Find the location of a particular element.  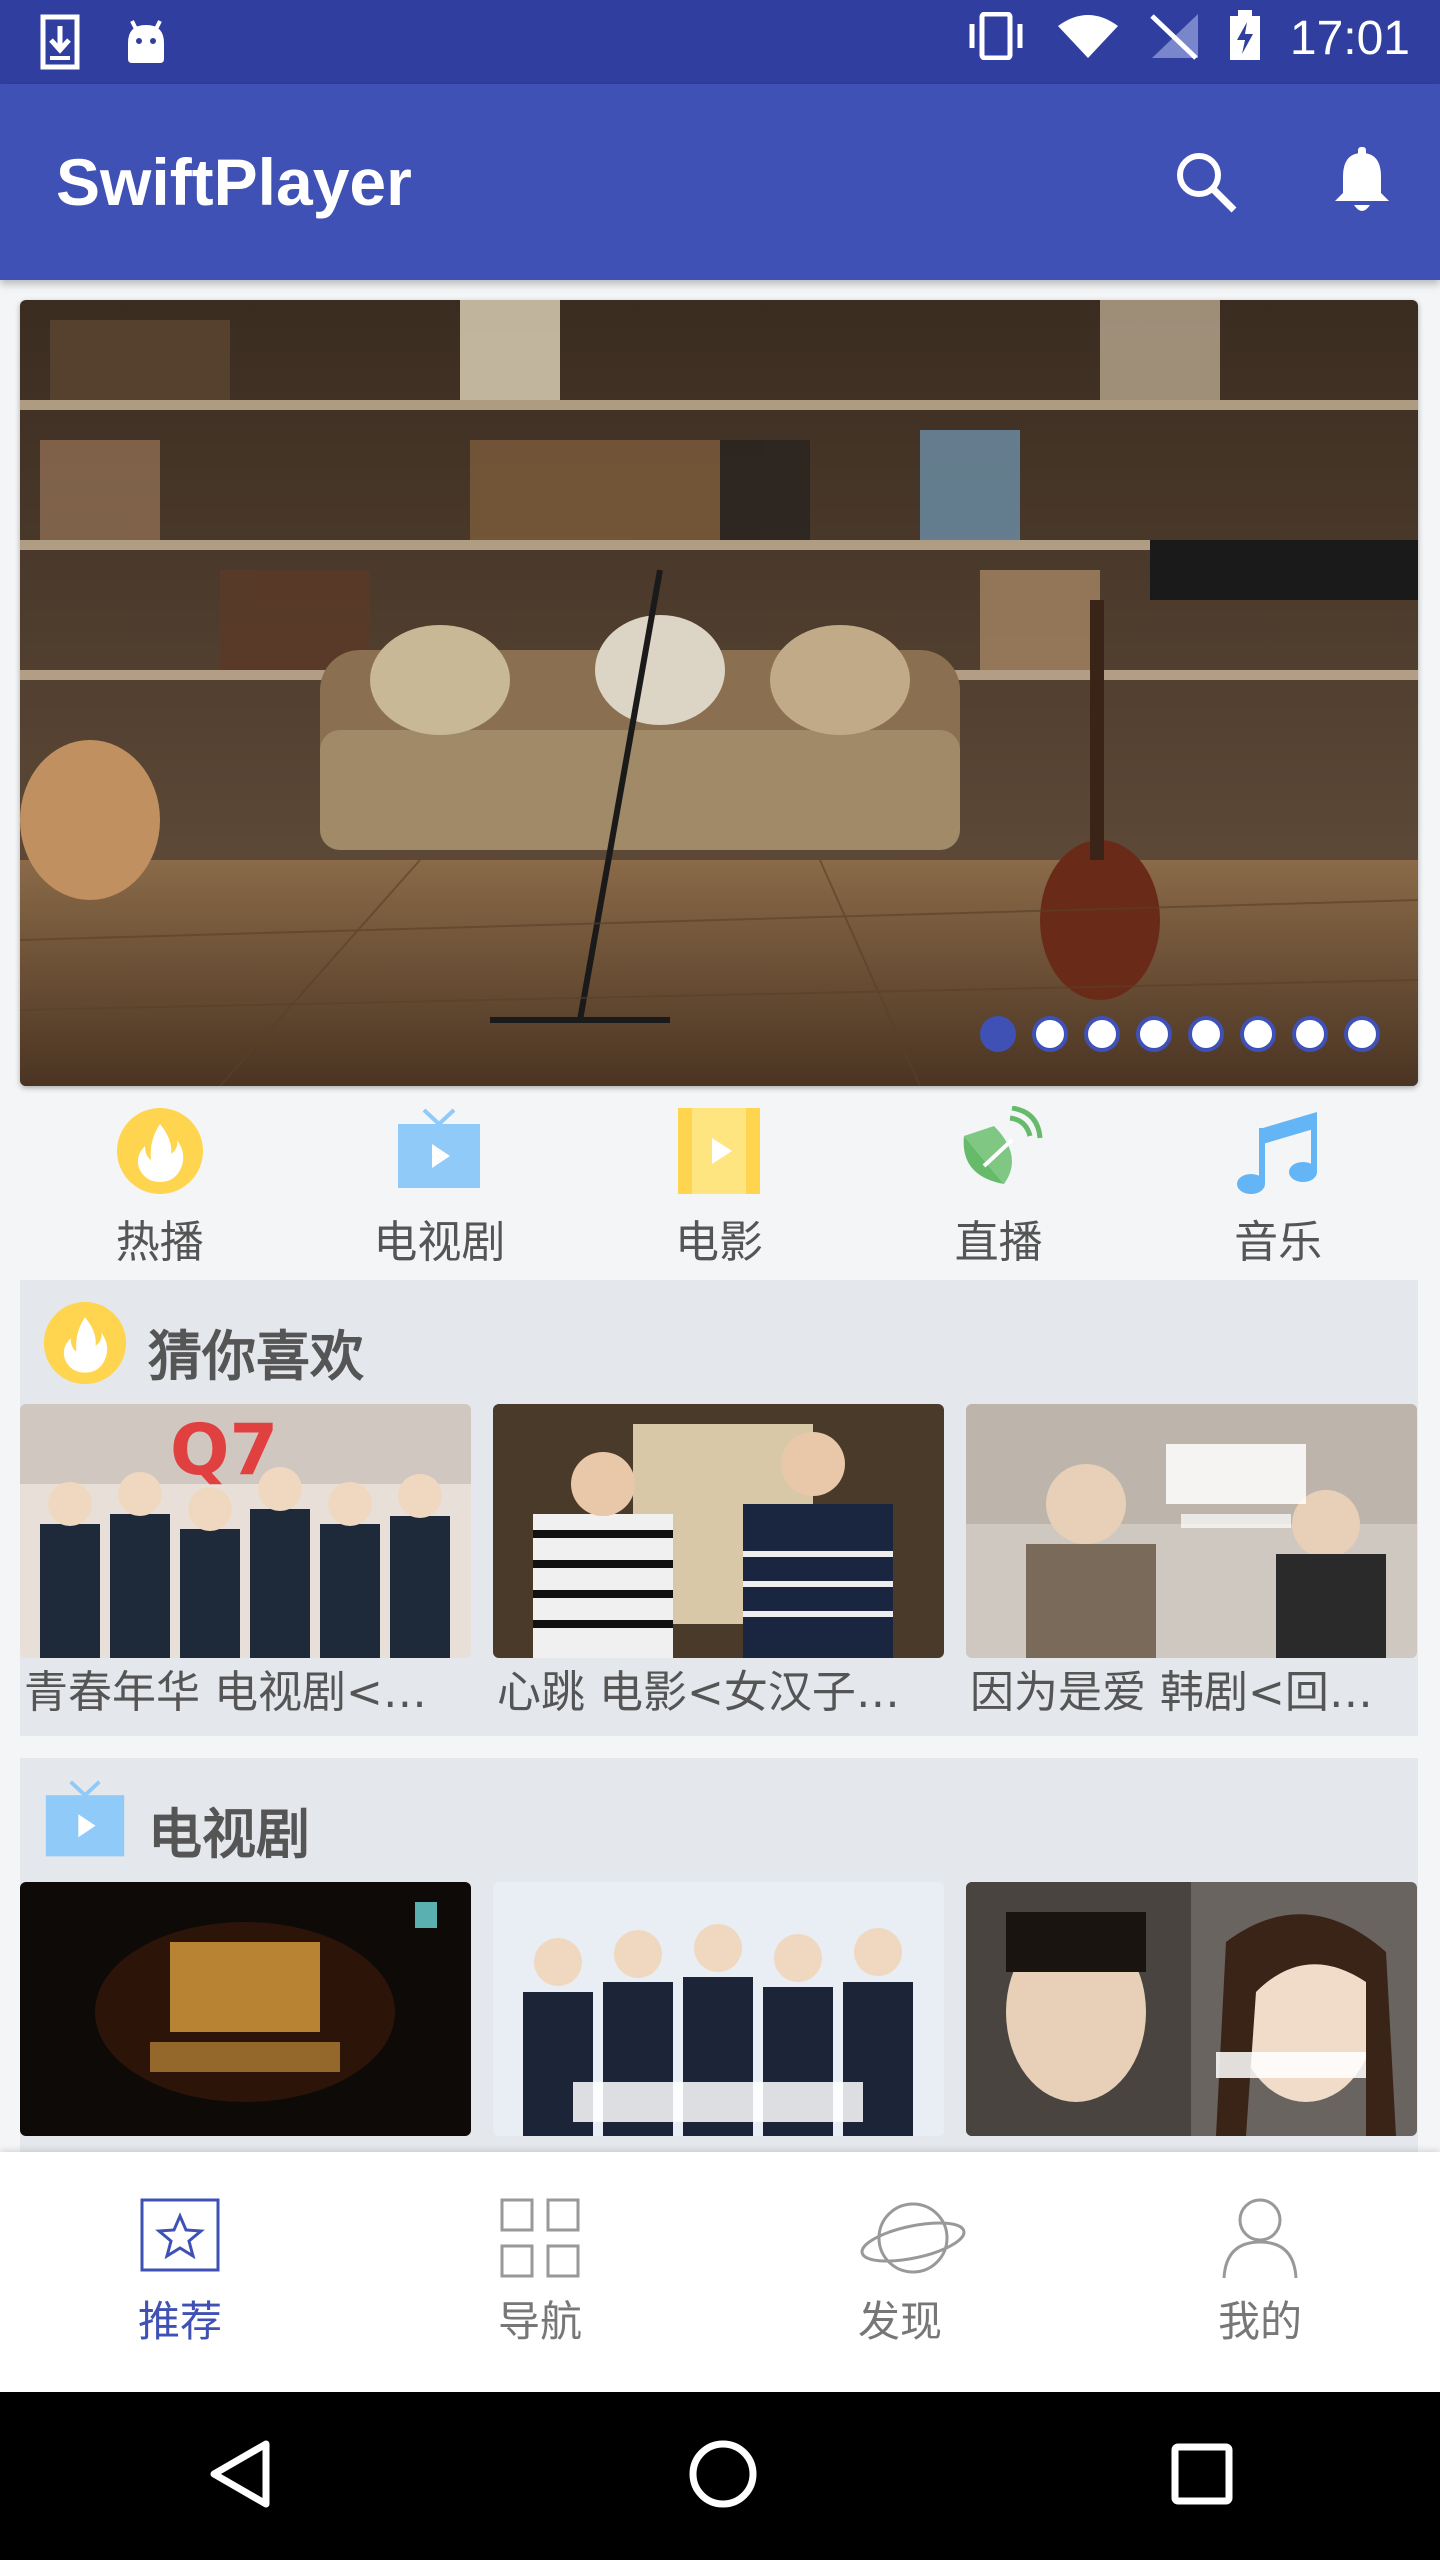

category-tv: 电视剧 is located at coordinates (440, 1184).